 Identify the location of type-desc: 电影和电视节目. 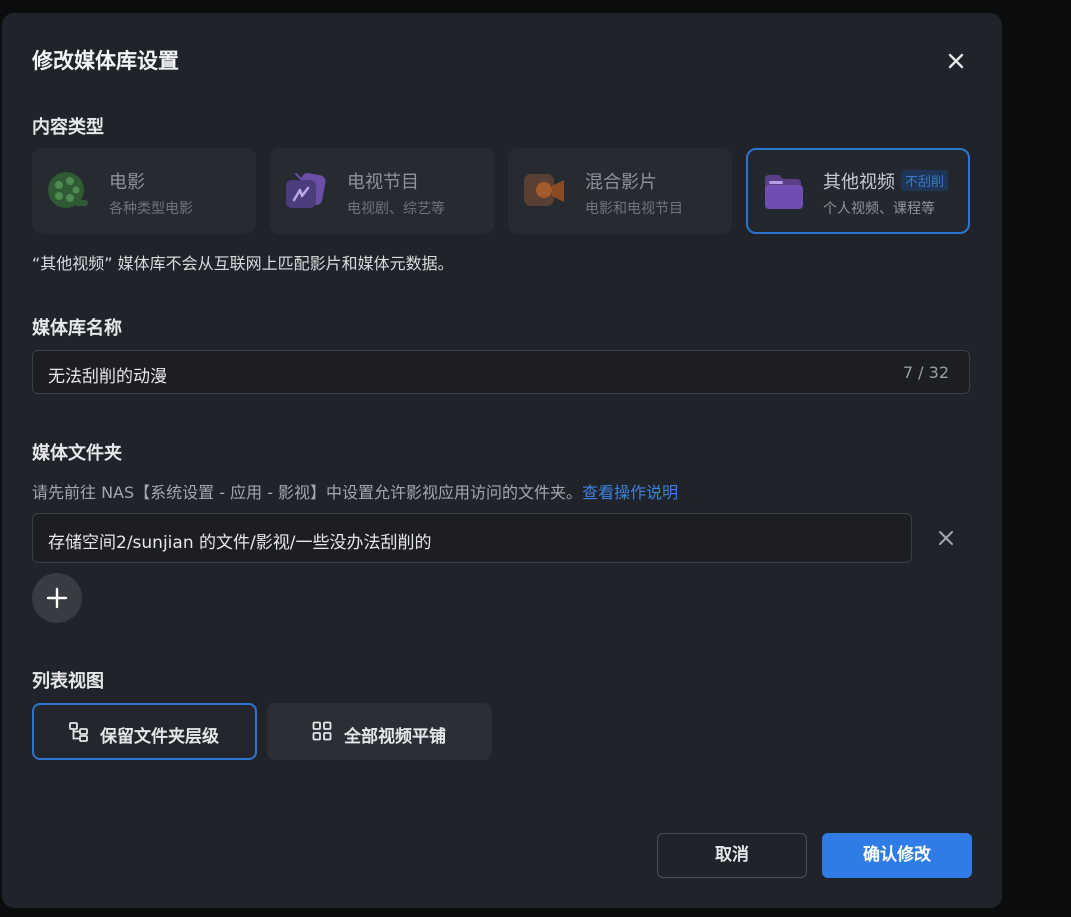
(634, 209).